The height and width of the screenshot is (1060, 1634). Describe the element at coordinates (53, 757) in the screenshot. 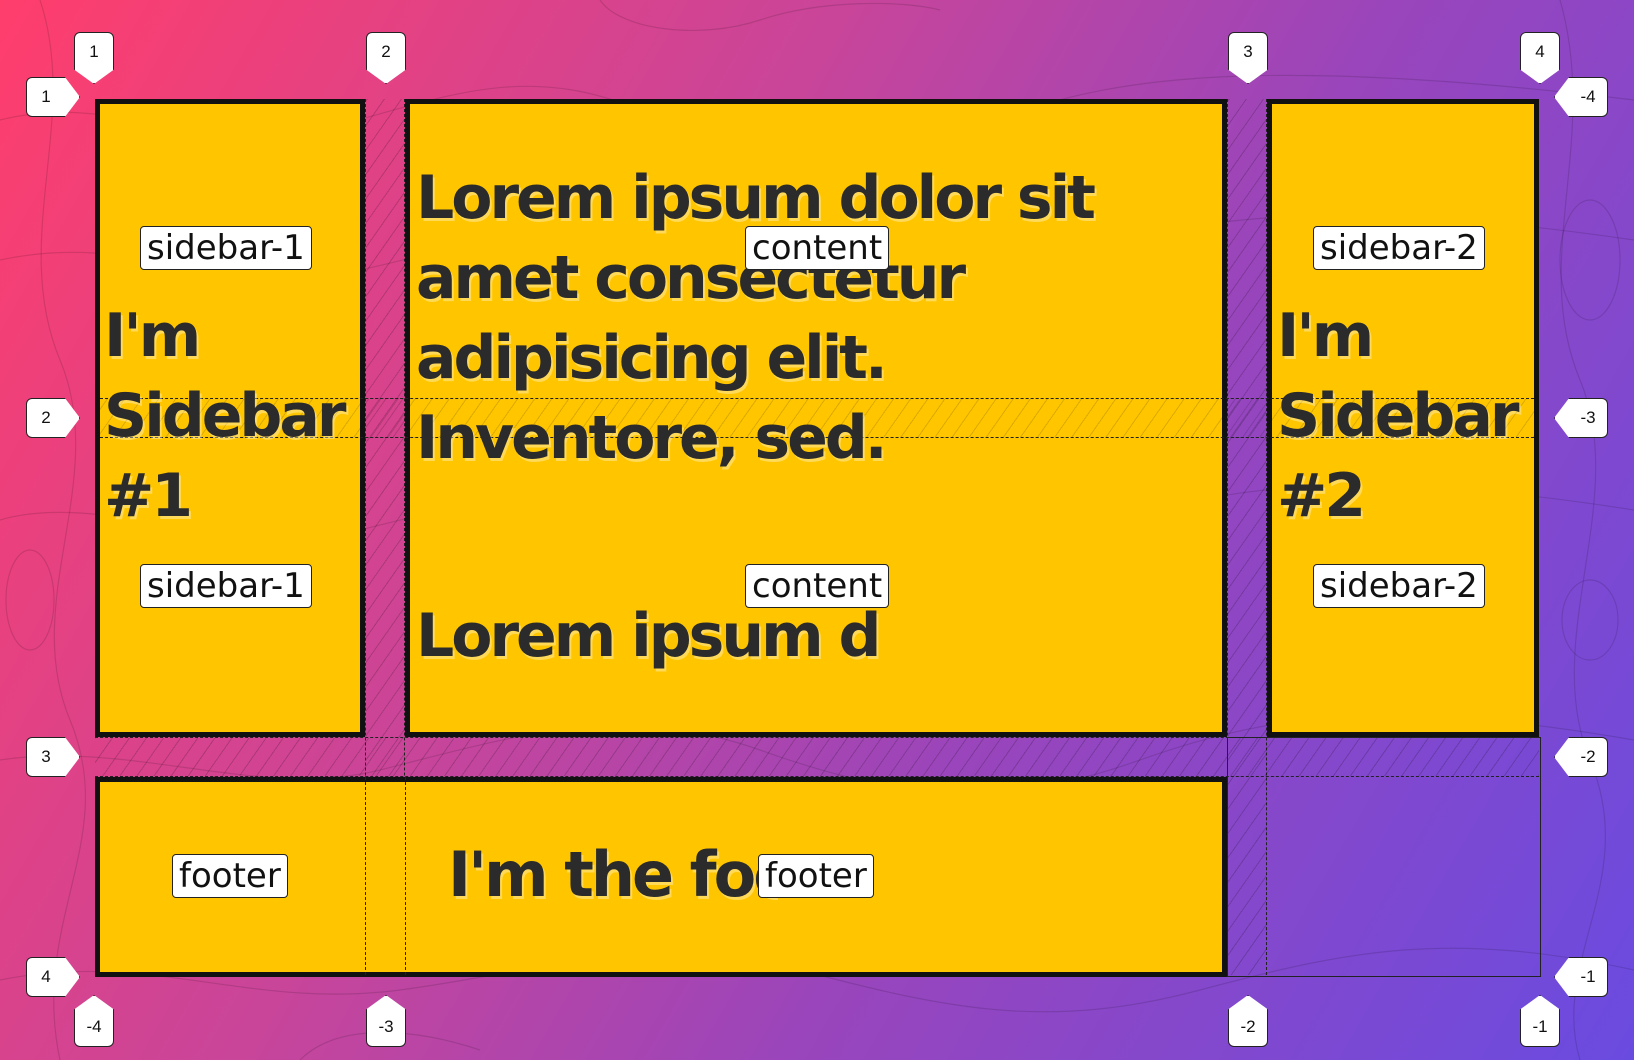

I see `row-line-marker-left: 3` at that location.